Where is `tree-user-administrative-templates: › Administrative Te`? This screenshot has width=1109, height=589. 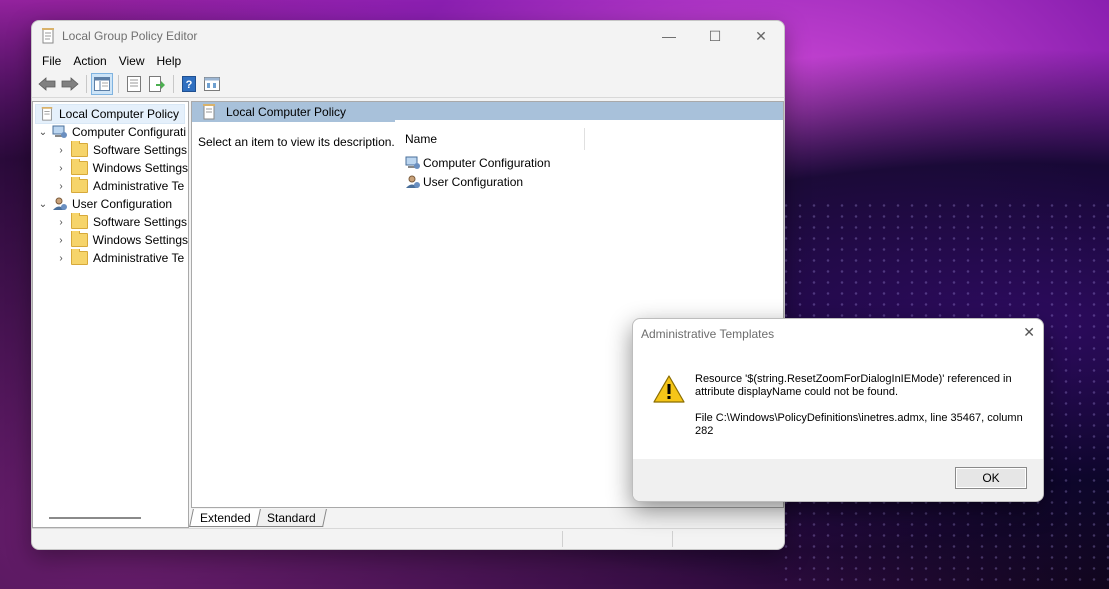
tree-user-administrative-templates: › Administrative Te is located at coordinates (121, 258).